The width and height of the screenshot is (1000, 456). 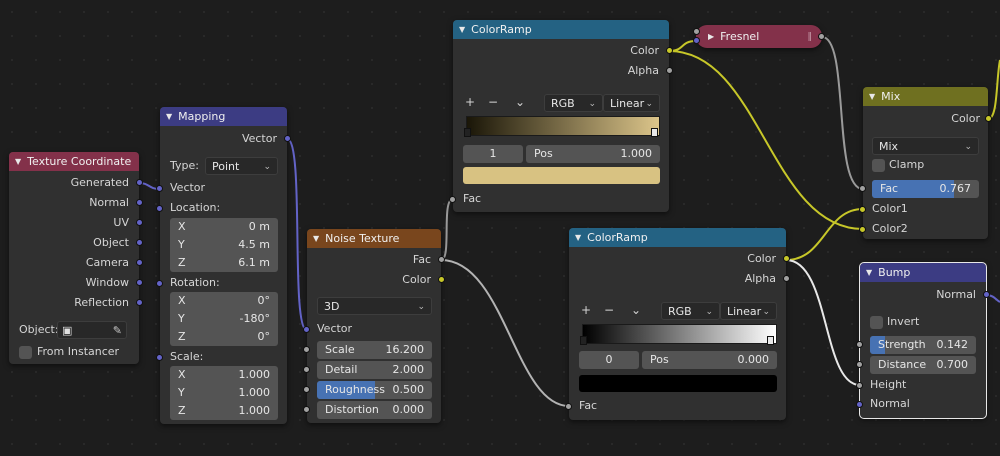 I want to click on socket-distance-in, so click(x=859, y=364).